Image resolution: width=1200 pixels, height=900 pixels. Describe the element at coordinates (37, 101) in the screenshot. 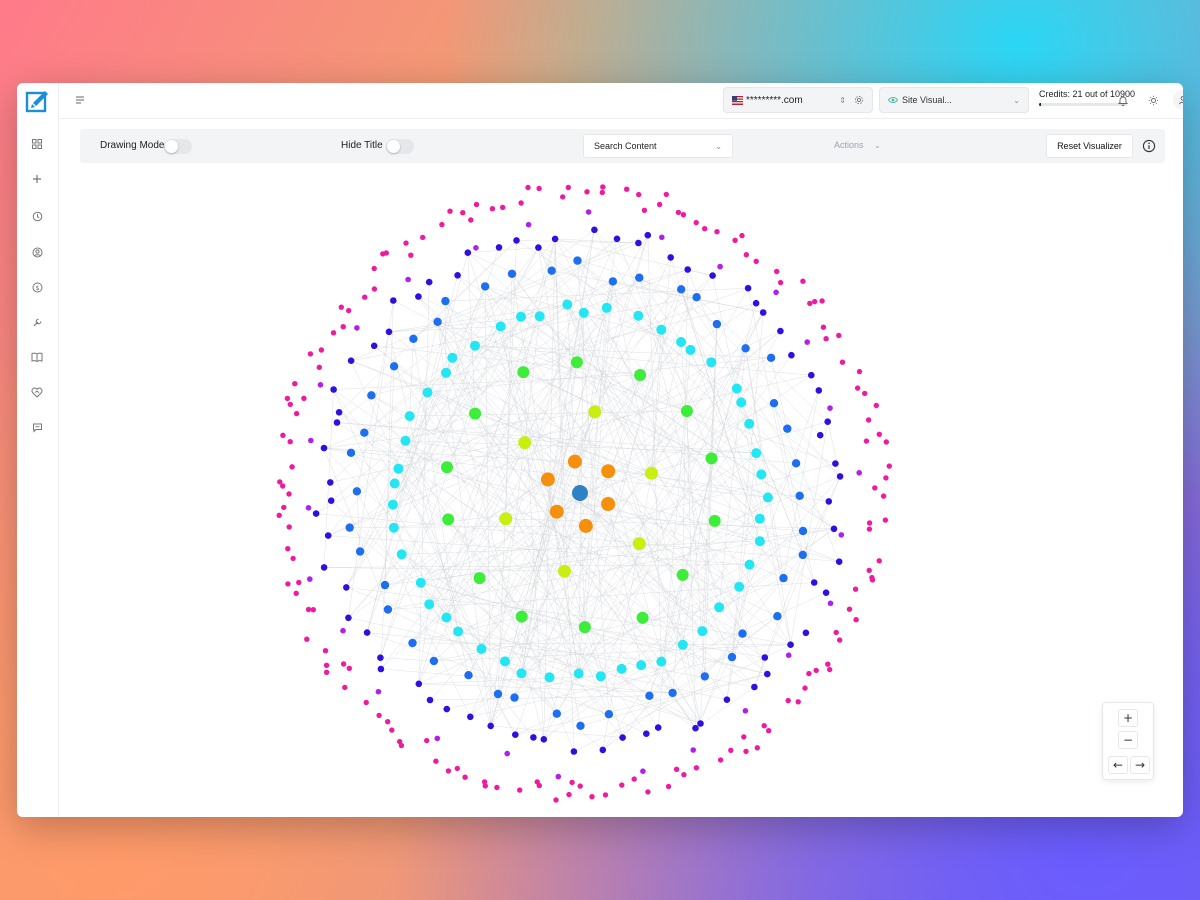

I see `logo` at that location.